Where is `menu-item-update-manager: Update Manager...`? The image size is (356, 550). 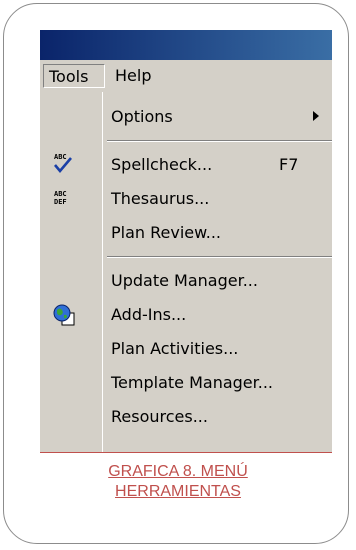
menu-item-update-manager: Update Manager... is located at coordinates (217, 281).